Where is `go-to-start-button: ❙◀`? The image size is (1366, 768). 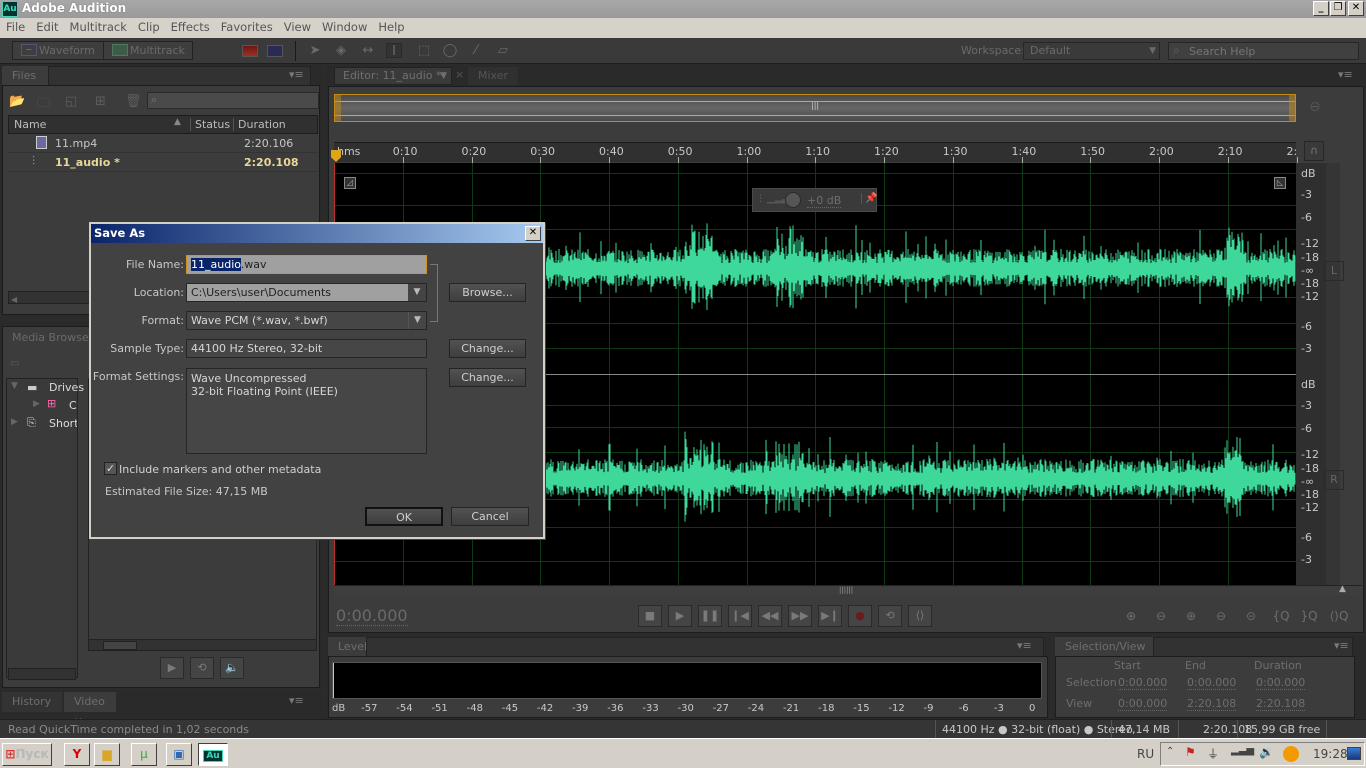 go-to-start-button: ❙◀ is located at coordinates (740, 616).